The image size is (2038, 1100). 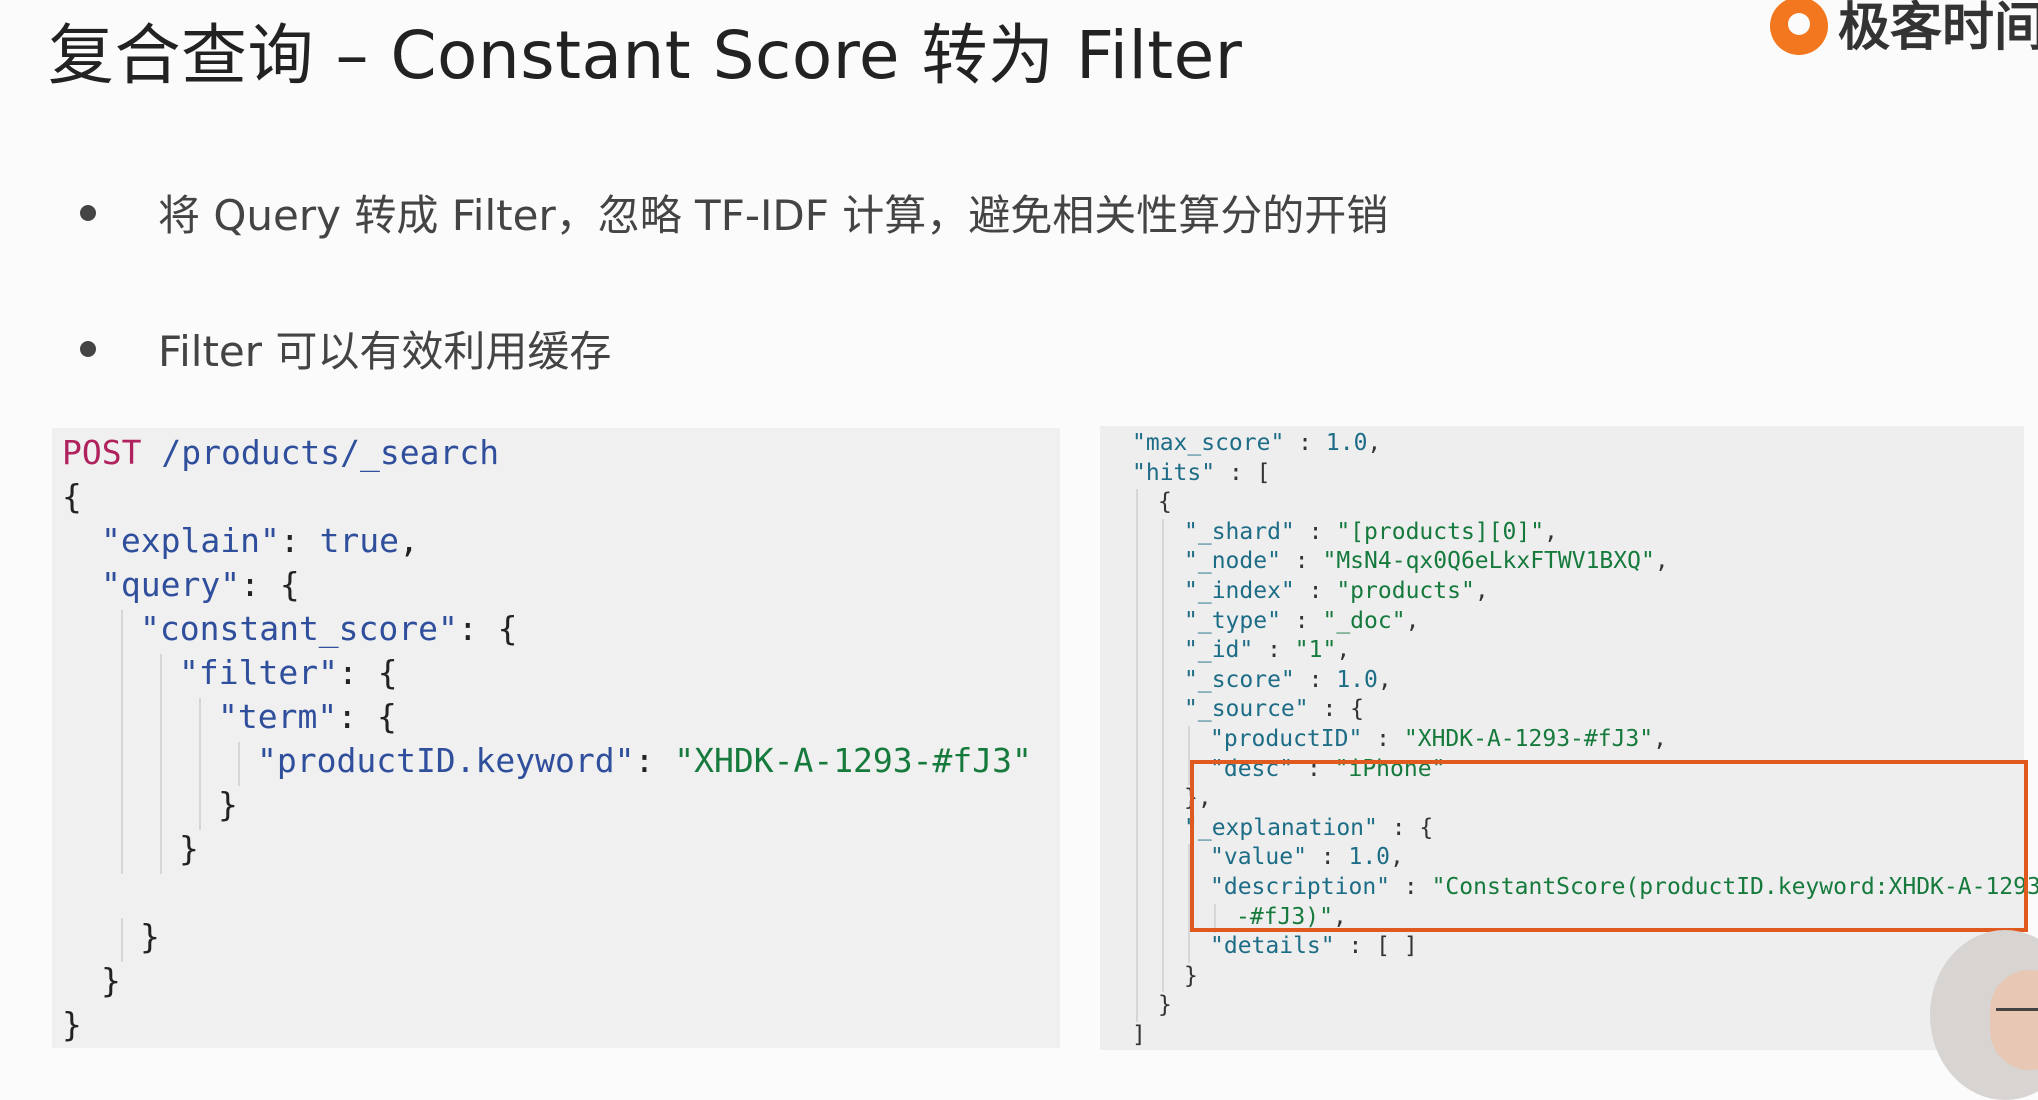 I want to click on code-token: "constant_score", so click(x=299, y=628).